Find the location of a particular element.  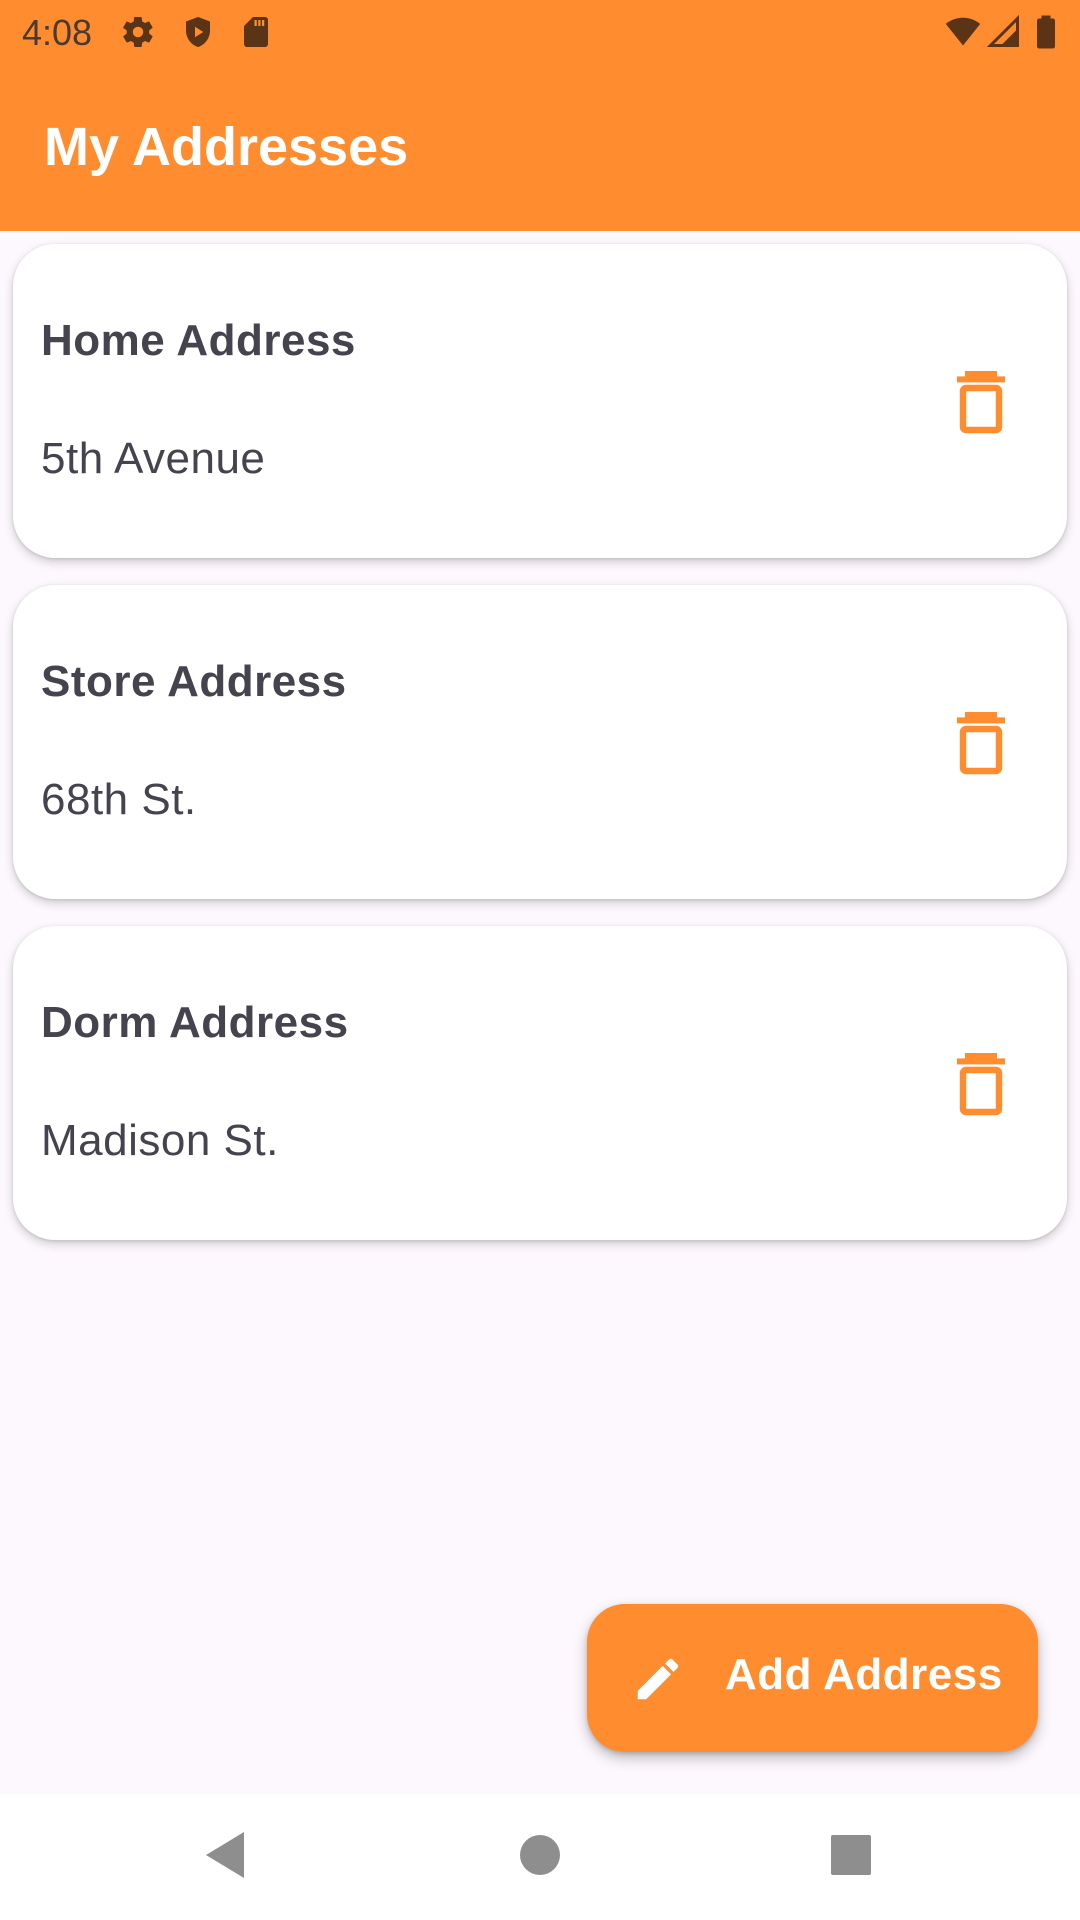

navigation-bar is located at coordinates (540, 1857).